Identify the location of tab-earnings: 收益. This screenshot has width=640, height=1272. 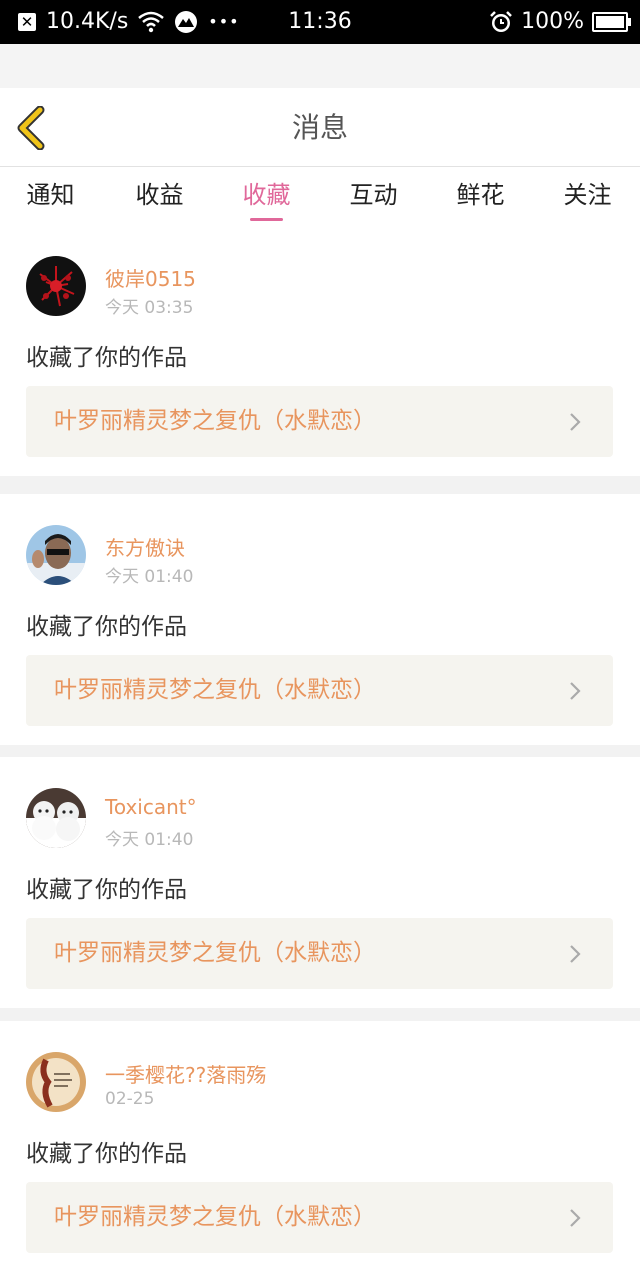
(159, 196).